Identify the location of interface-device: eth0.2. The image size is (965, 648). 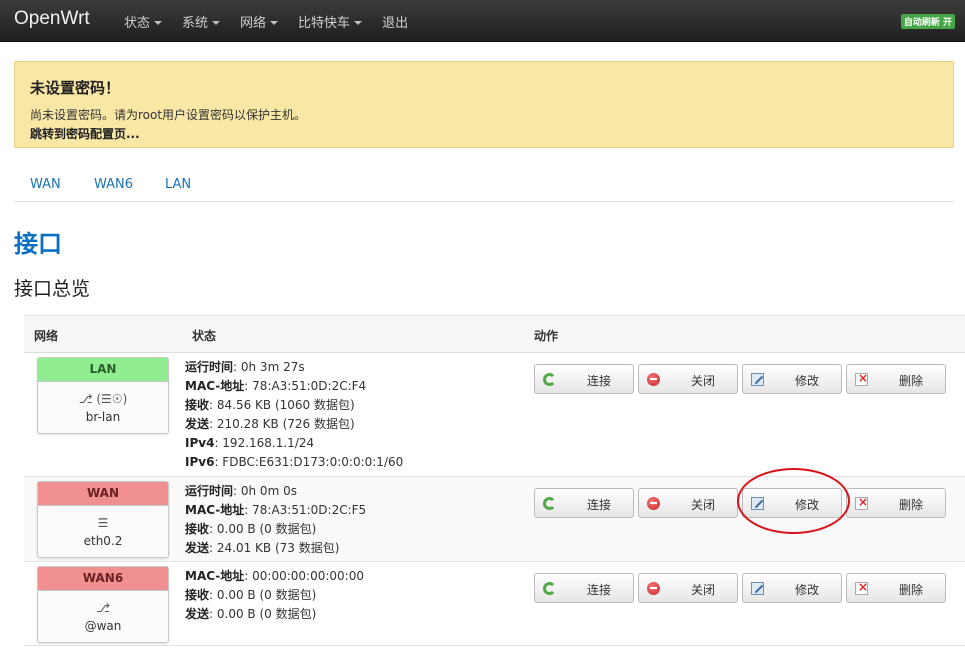
(103, 541).